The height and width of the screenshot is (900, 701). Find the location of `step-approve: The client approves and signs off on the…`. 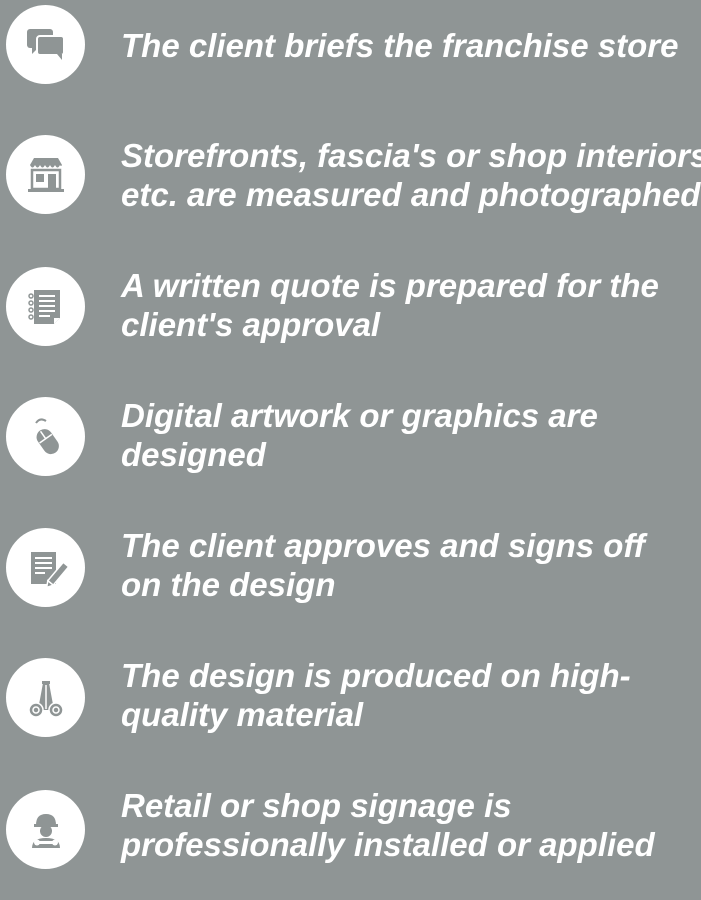

step-approve: The client approves and signs off on the… is located at coordinates (350, 580).